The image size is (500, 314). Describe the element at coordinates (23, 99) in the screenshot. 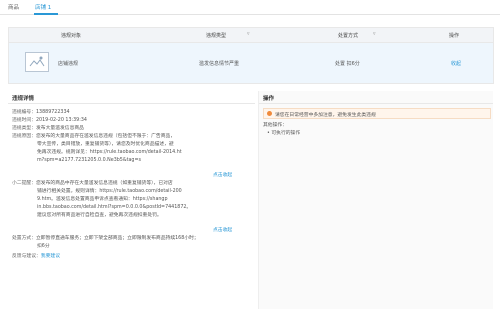

I see `details-title: 违规详情` at that location.